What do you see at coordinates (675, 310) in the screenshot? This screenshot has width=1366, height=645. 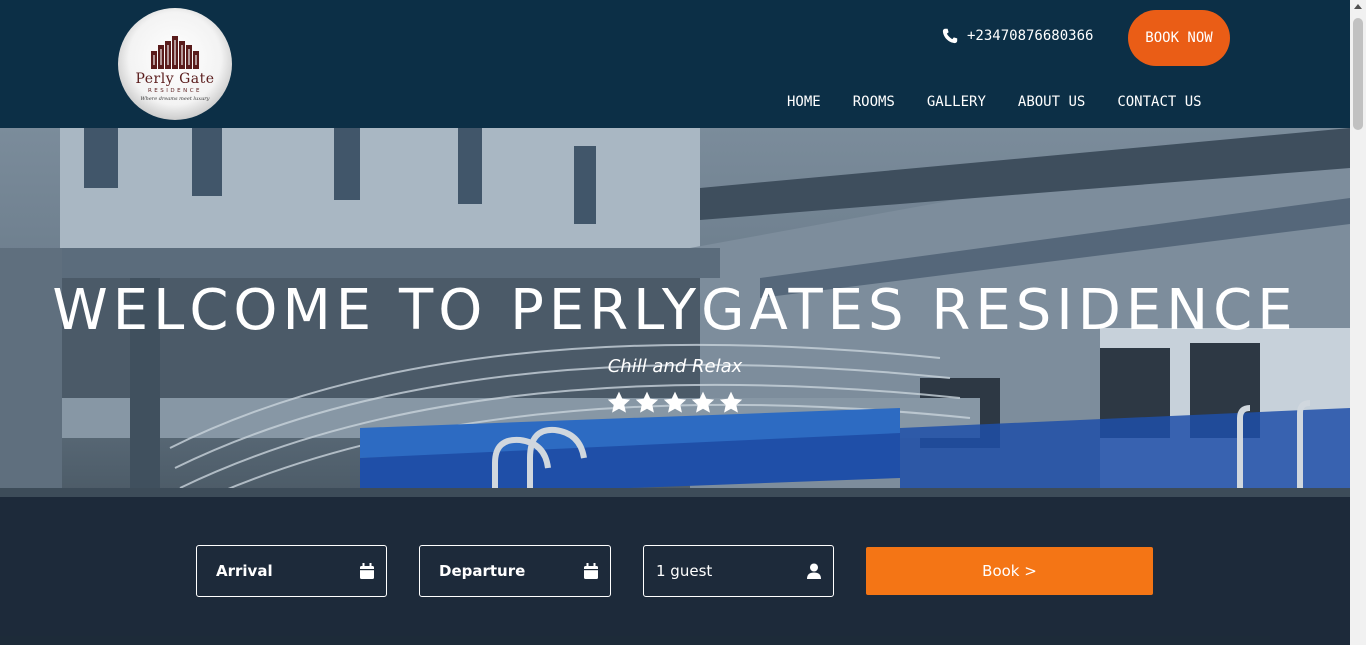 I see `hero-title: WELCOME TO PERLYGATES RESIDENCE` at bounding box center [675, 310].